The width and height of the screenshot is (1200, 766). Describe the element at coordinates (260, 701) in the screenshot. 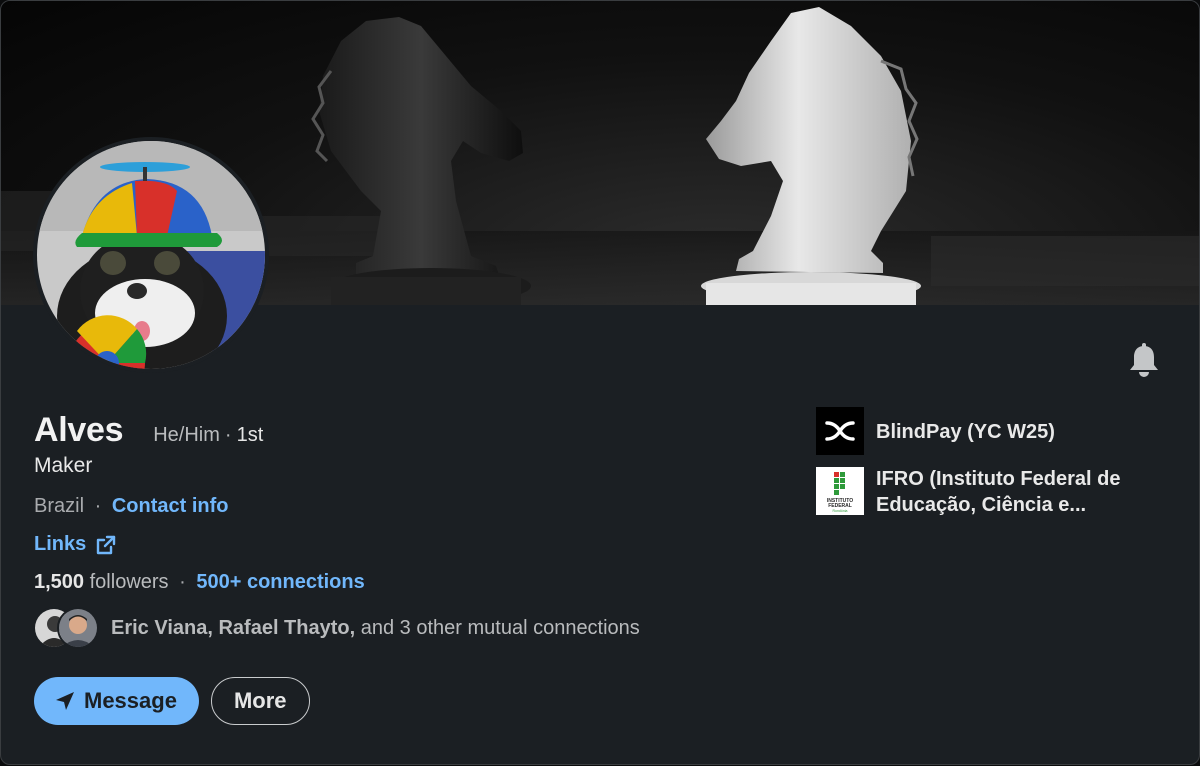

I see `more-button: More` at that location.